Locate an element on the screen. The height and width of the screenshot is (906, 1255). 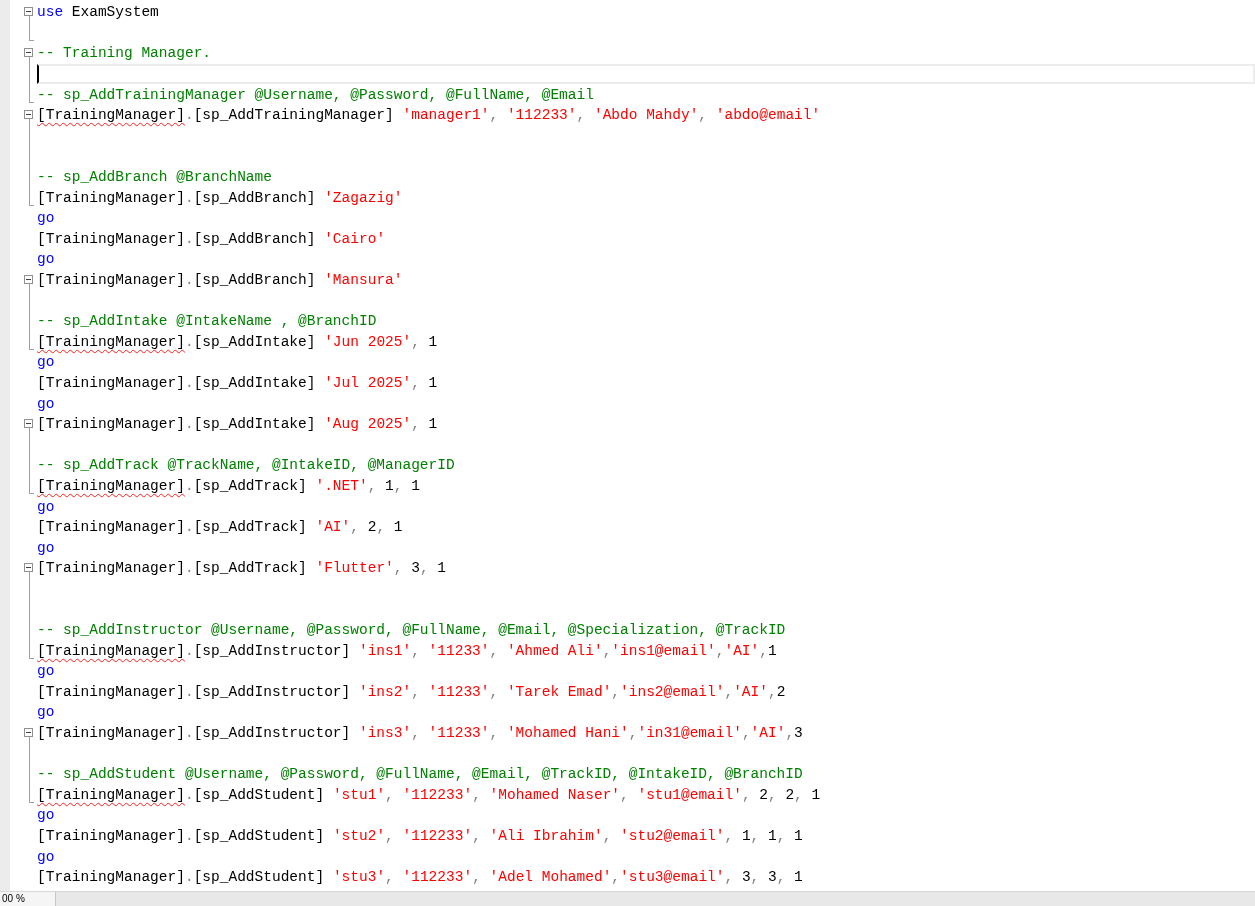
code-line: [TrainingManager].[sp_AddBranch] 'Cairo' is located at coordinates (211, 239).